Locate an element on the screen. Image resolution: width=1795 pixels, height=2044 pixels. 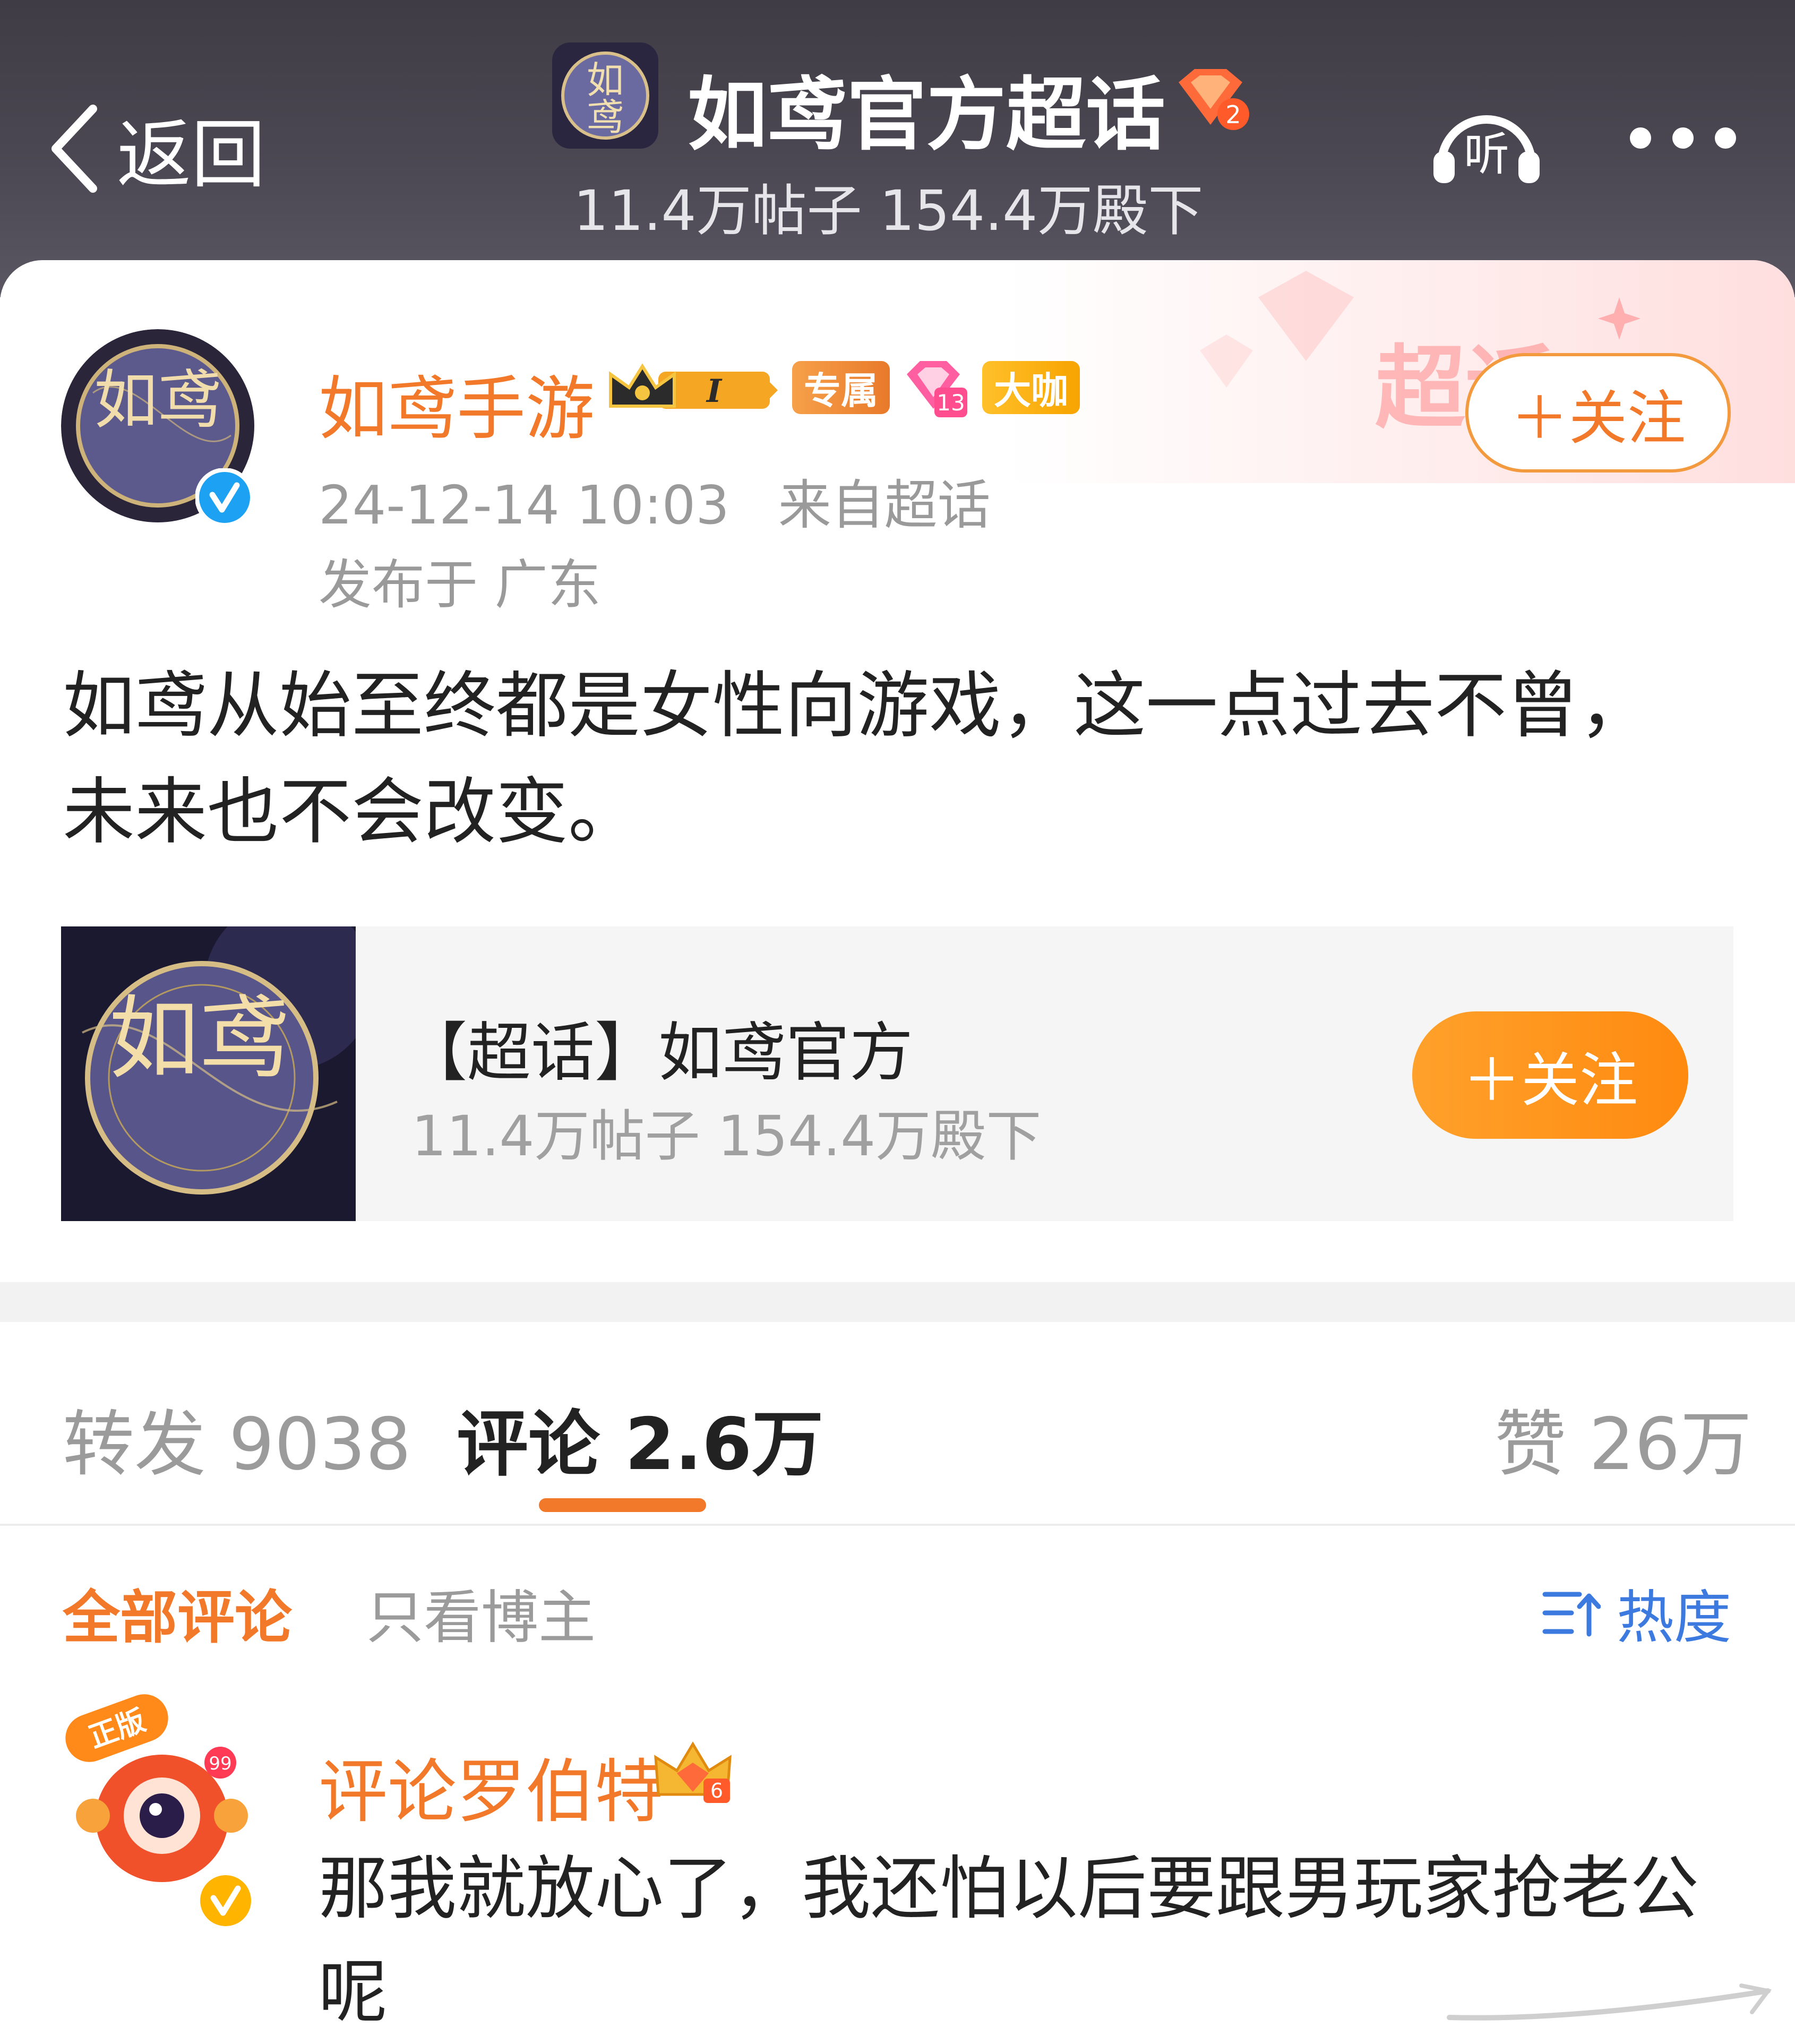
topic-icon: 如 鸢 is located at coordinates (605, 95).